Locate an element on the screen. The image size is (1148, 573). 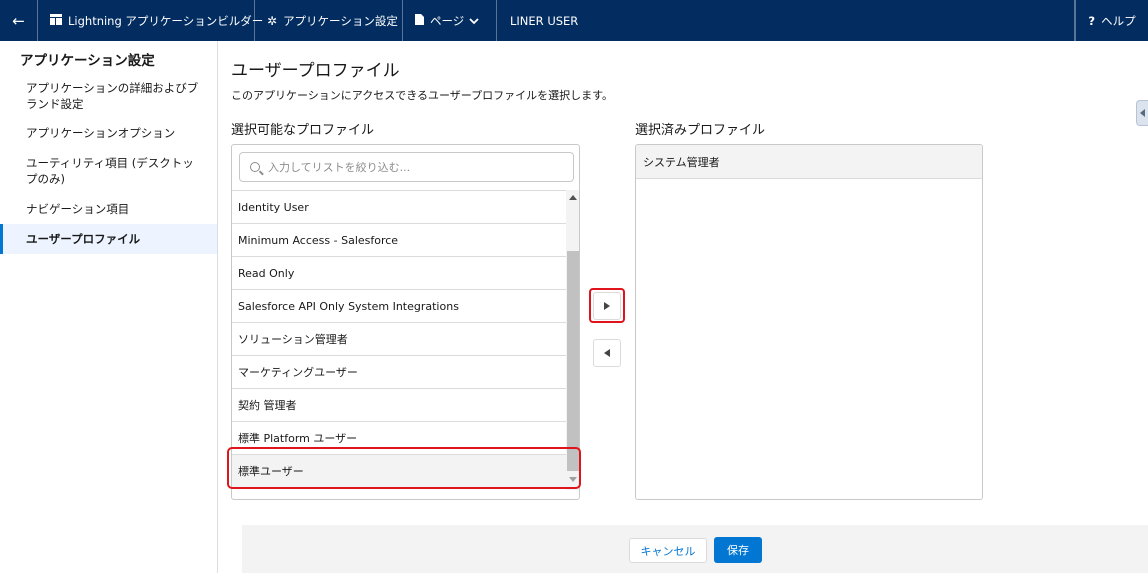
app-name: LINER USER is located at coordinates (544, 20).